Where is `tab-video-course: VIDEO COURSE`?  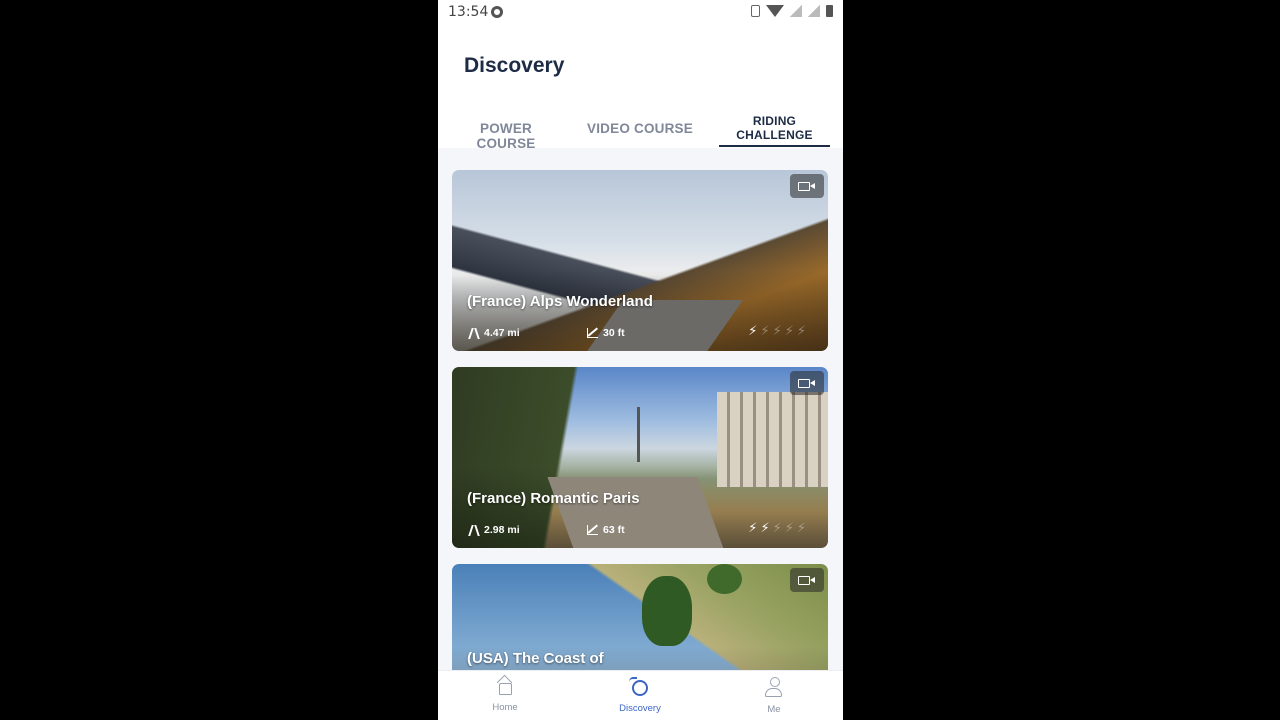
tab-video-course: VIDEO COURSE is located at coordinates (640, 128).